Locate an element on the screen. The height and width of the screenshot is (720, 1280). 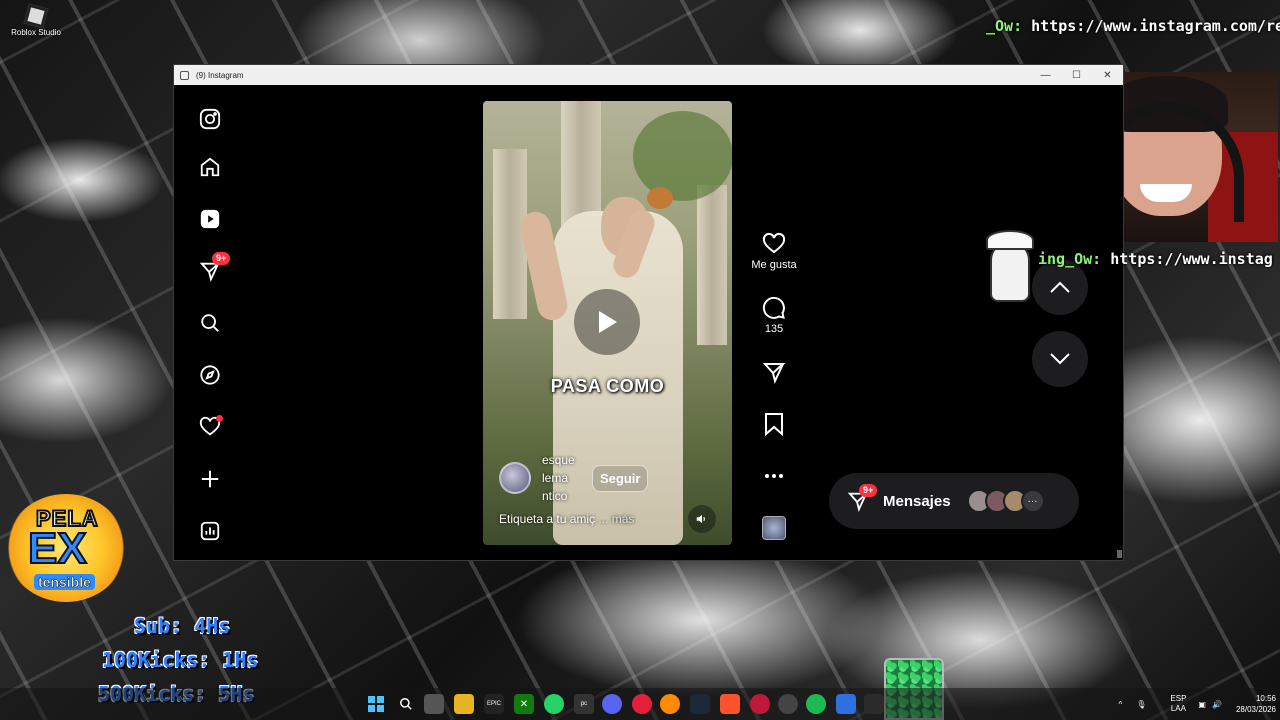
clock: 10:56 28/03/2026 is located at coordinates (1256, 704).